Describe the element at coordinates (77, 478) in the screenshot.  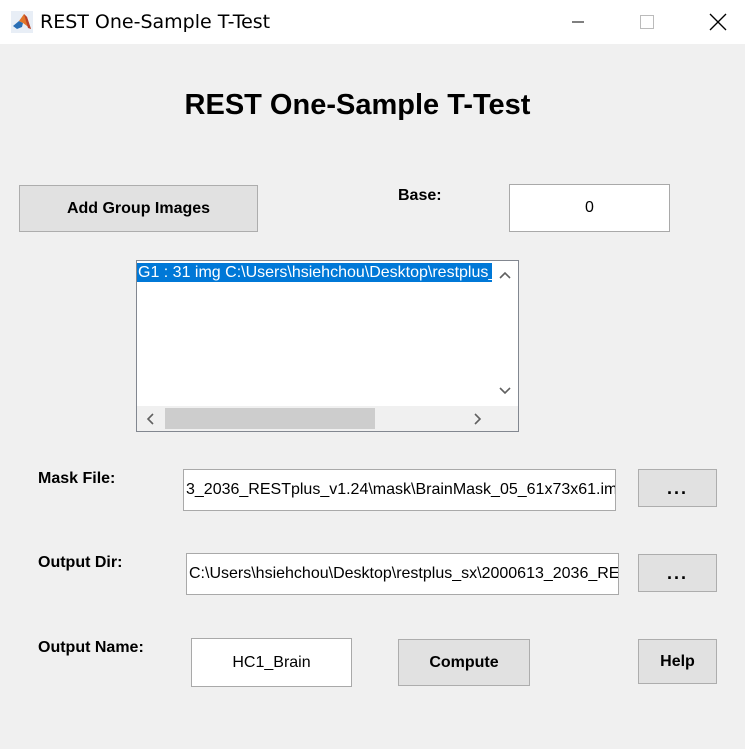
I see `mask-file-label: Mask File:` at that location.